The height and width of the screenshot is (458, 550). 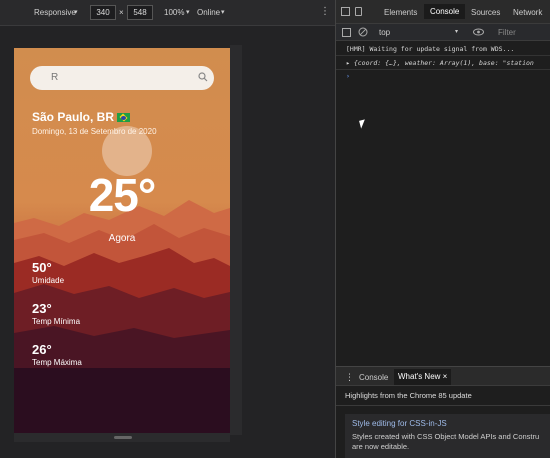 What do you see at coordinates (443, 32) in the screenshot?
I see `console-toolbar: top ▾ Filter` at bounding box center [443, 32].